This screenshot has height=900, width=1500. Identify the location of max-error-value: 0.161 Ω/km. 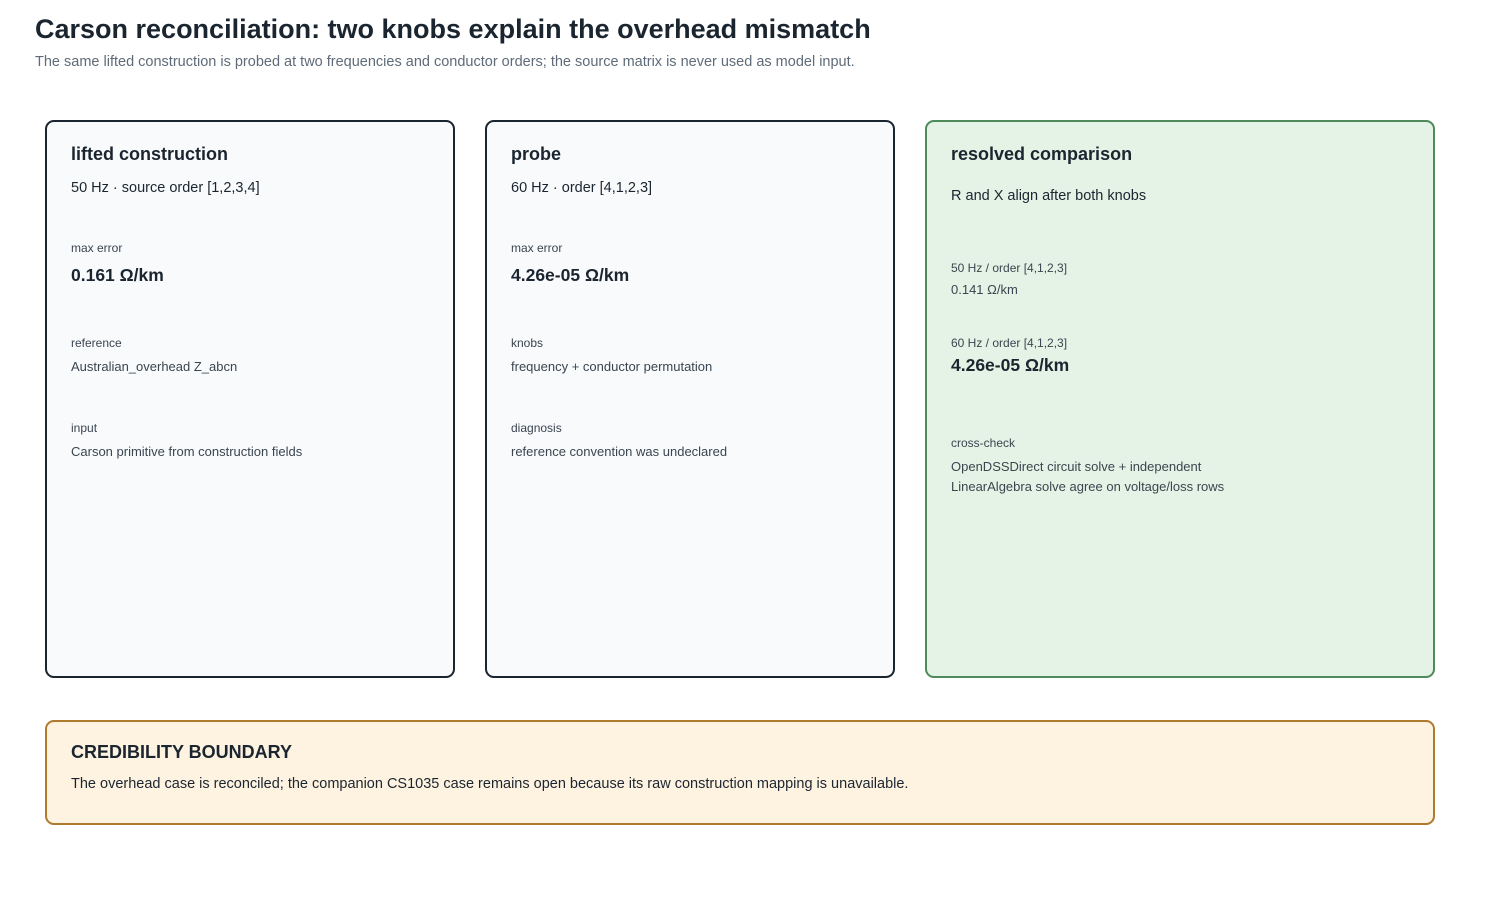
(117, 275).